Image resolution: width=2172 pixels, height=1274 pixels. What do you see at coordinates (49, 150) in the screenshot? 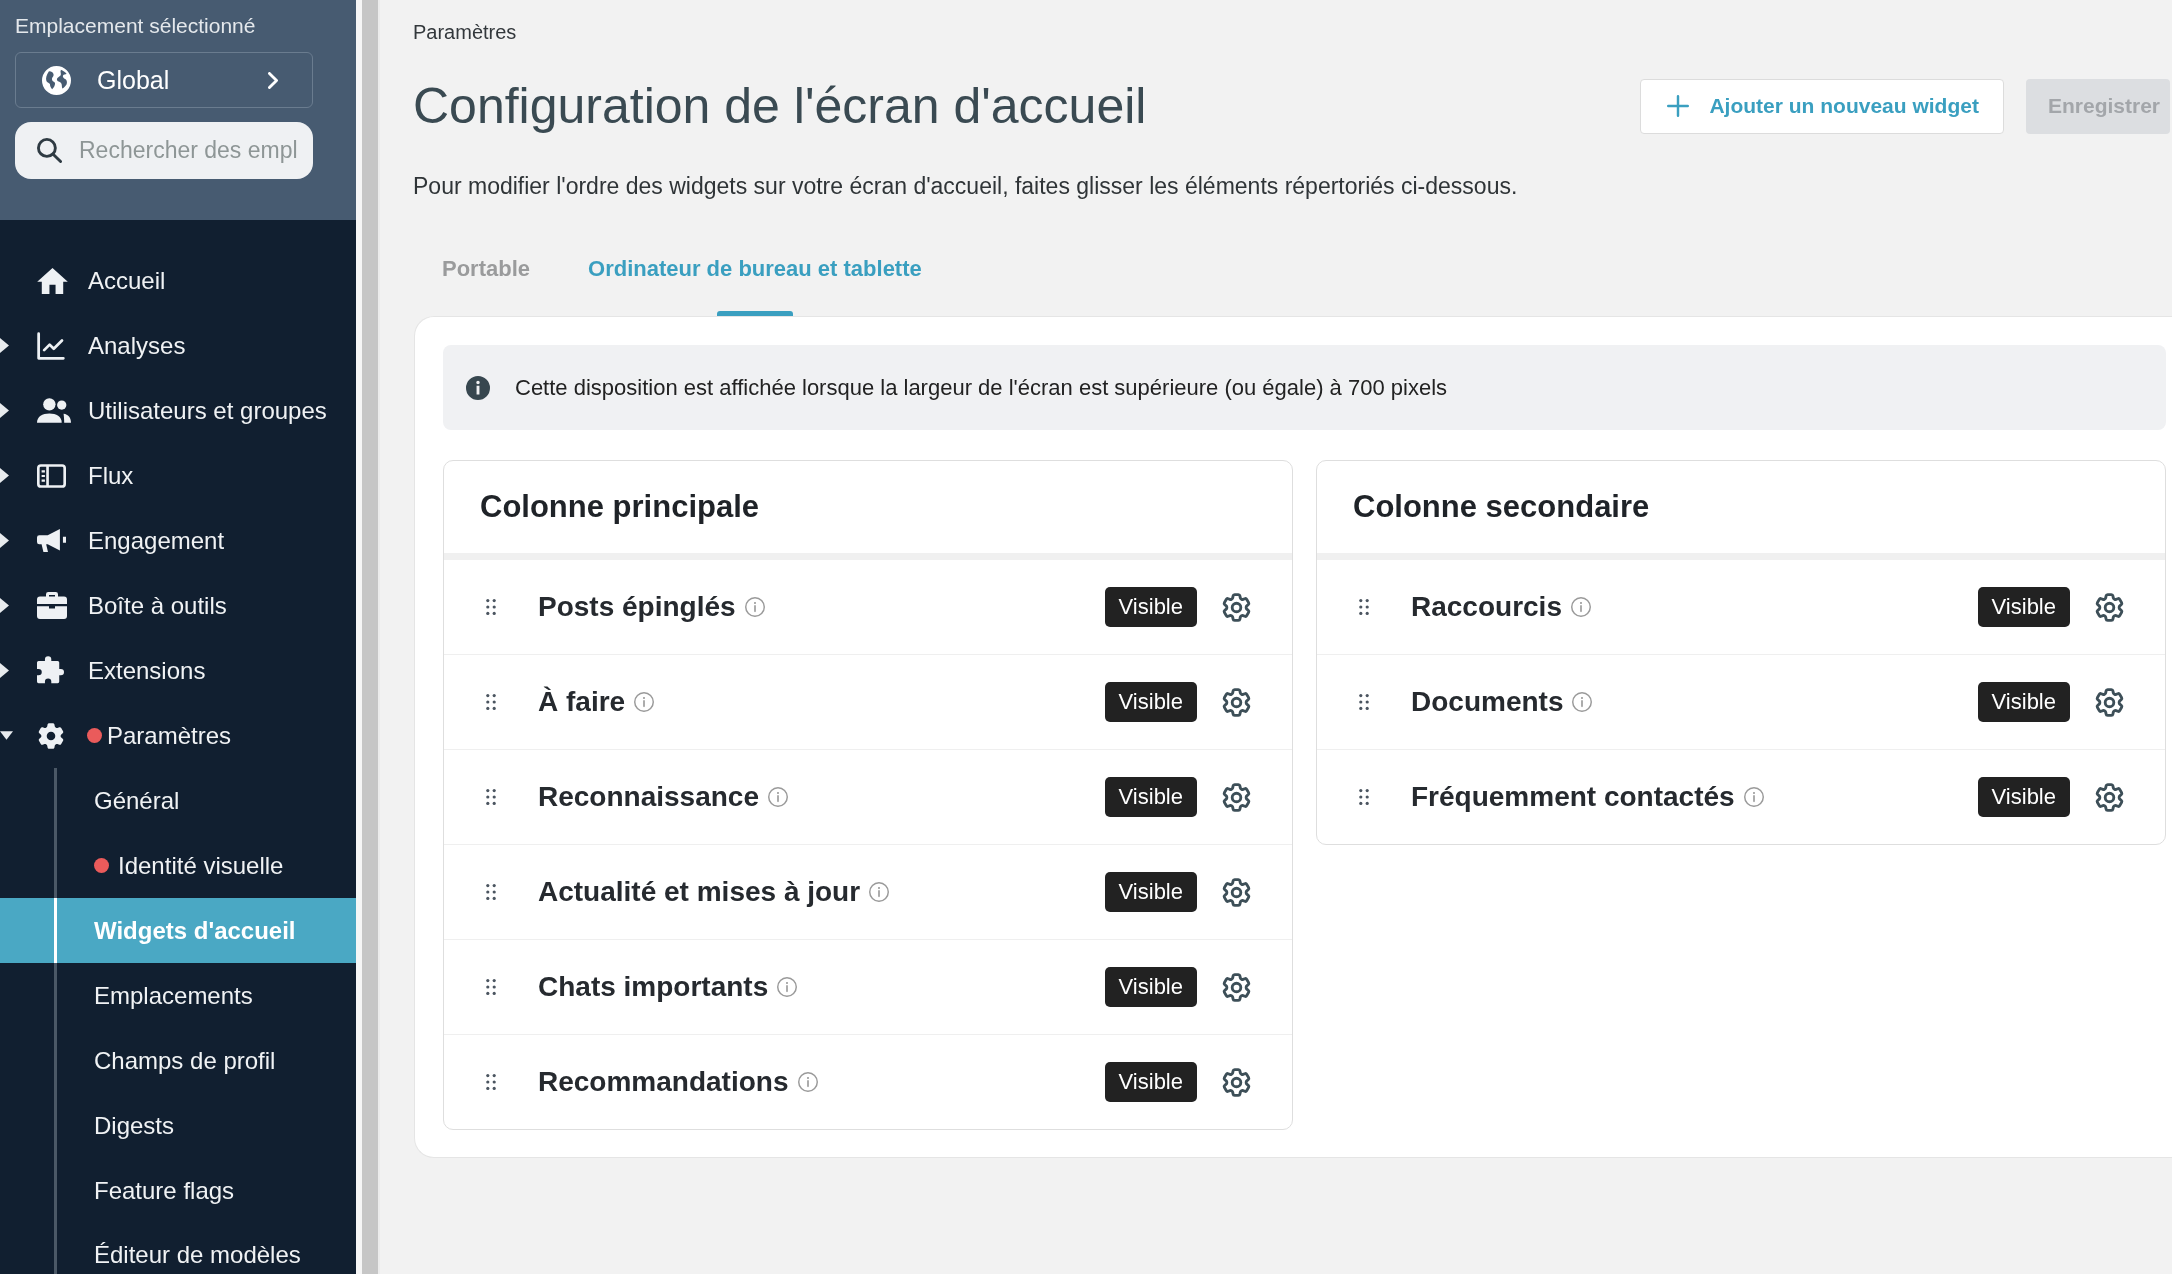
I see `search-icon` at bounding box center [49, 150].